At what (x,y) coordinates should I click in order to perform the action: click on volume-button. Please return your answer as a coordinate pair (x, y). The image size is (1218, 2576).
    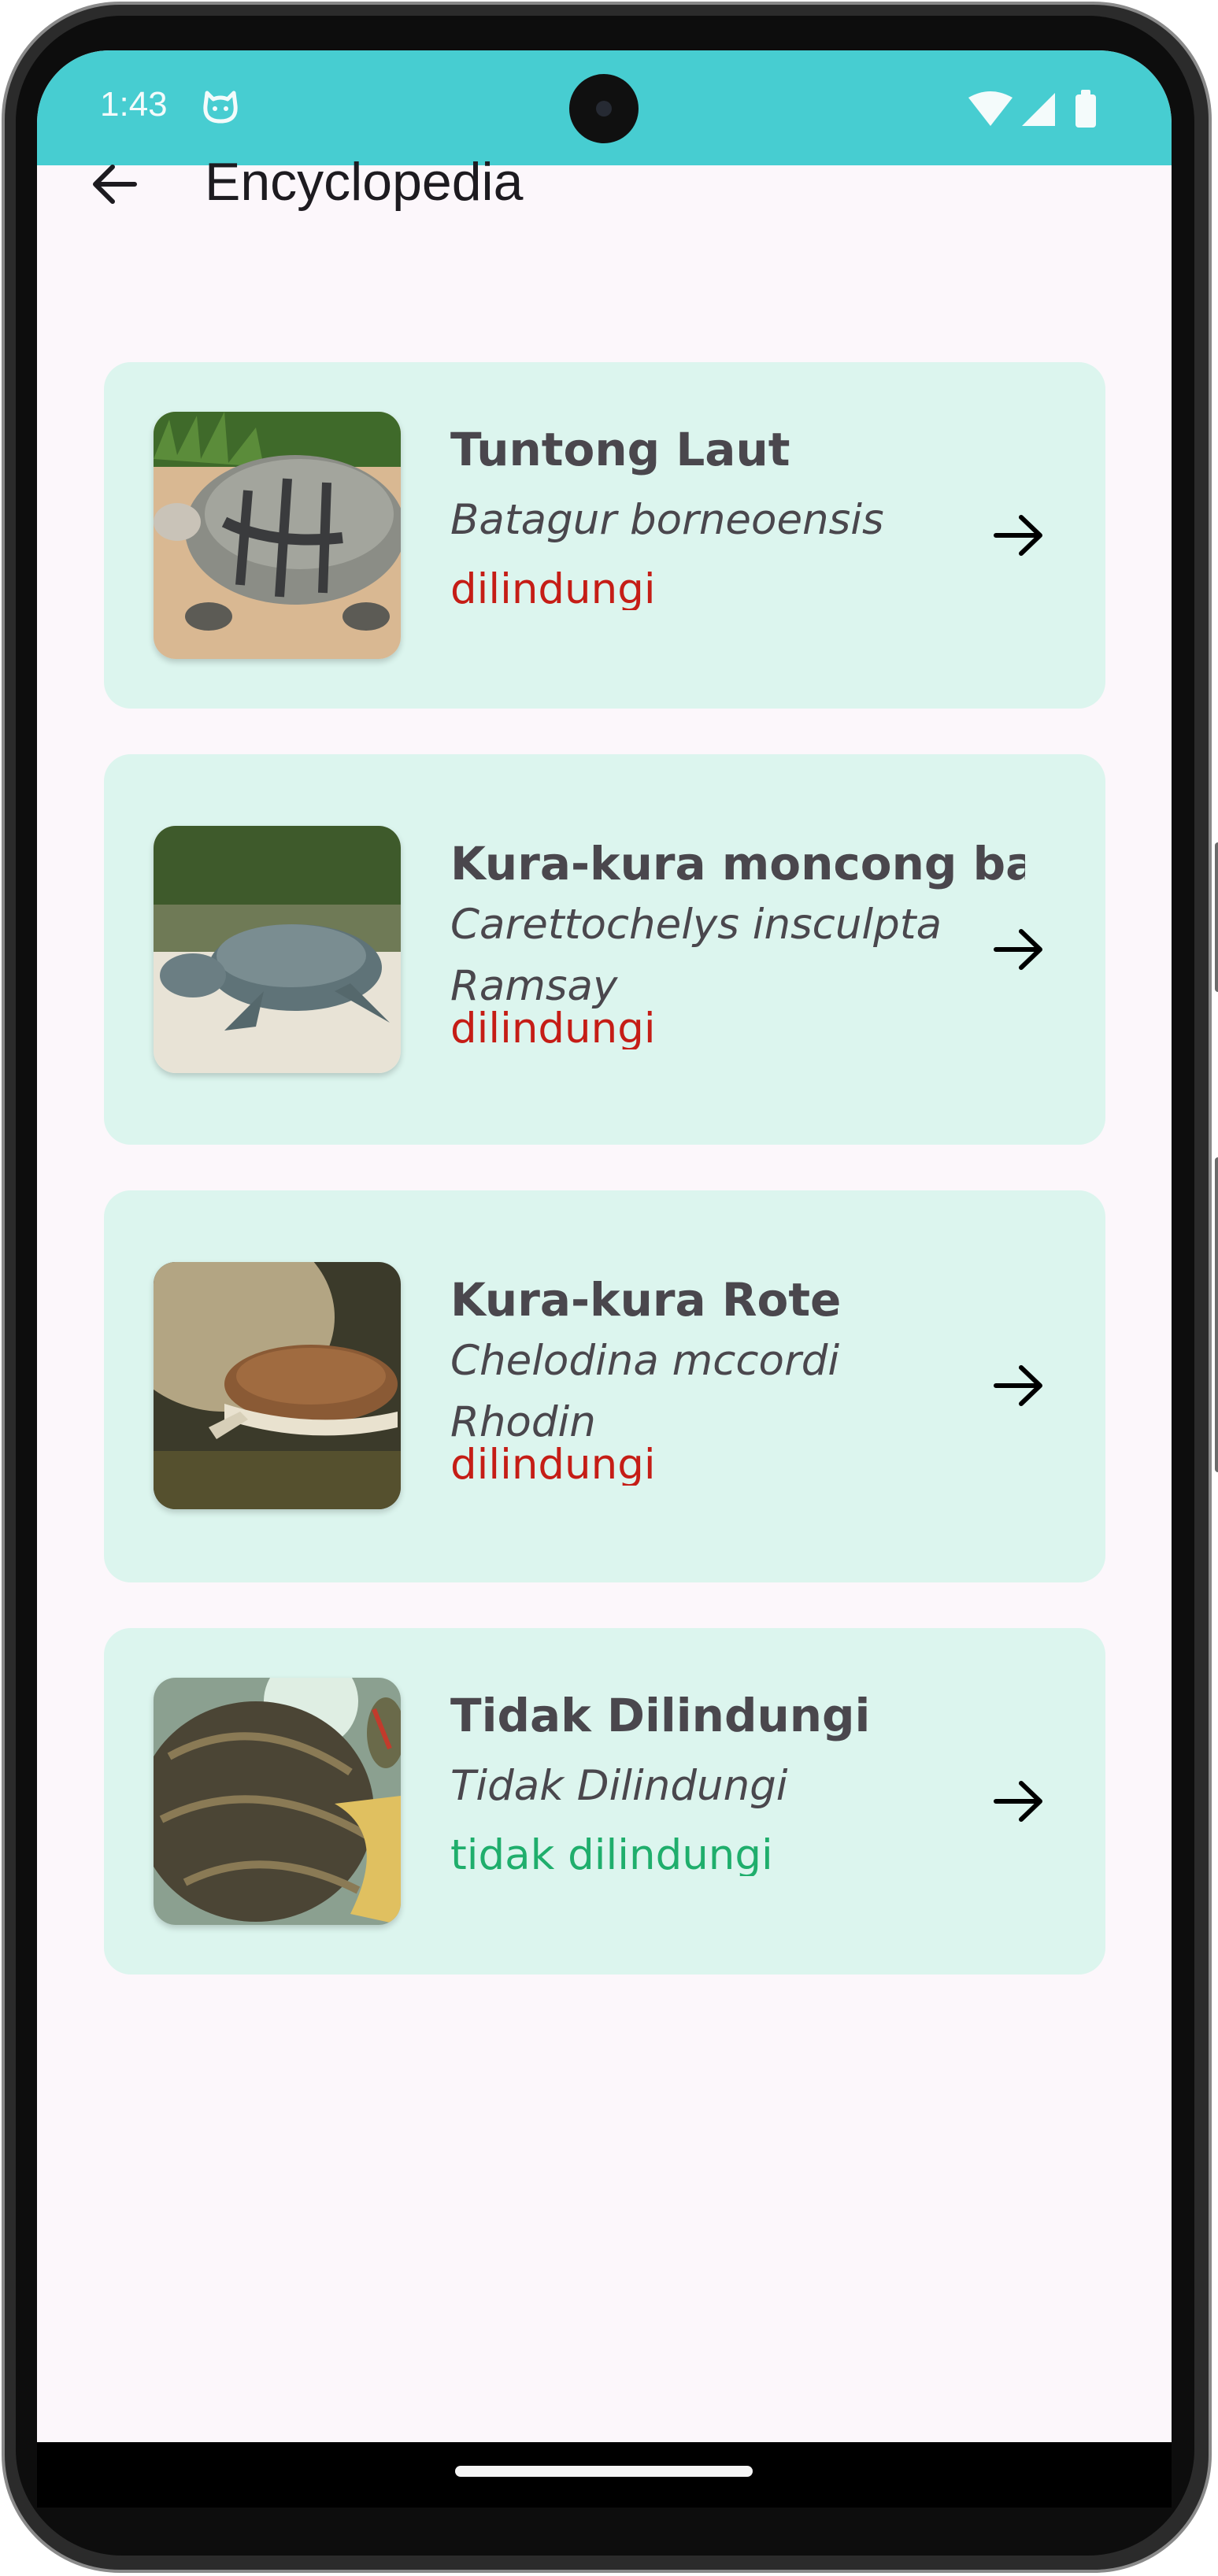
    Looking at the image, I should click on (1216, 917).